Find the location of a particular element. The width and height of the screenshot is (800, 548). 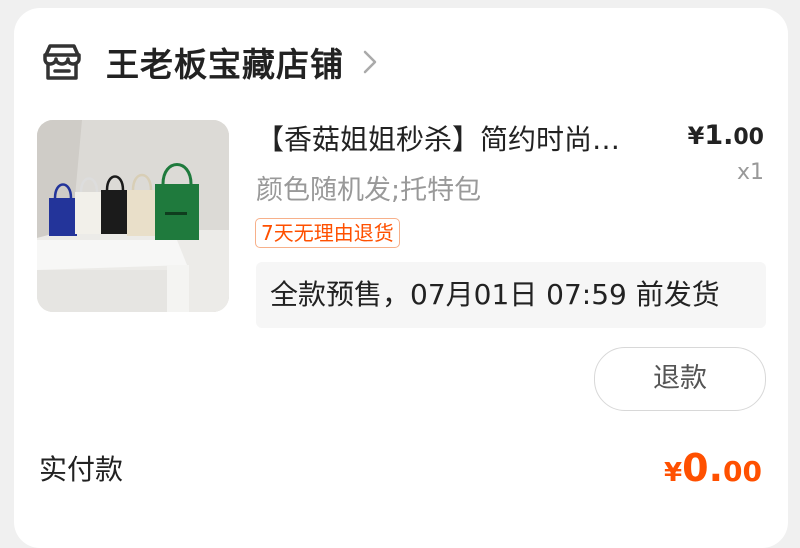

paid-amount: ¥0.00 is located at coordinates (713, 468).